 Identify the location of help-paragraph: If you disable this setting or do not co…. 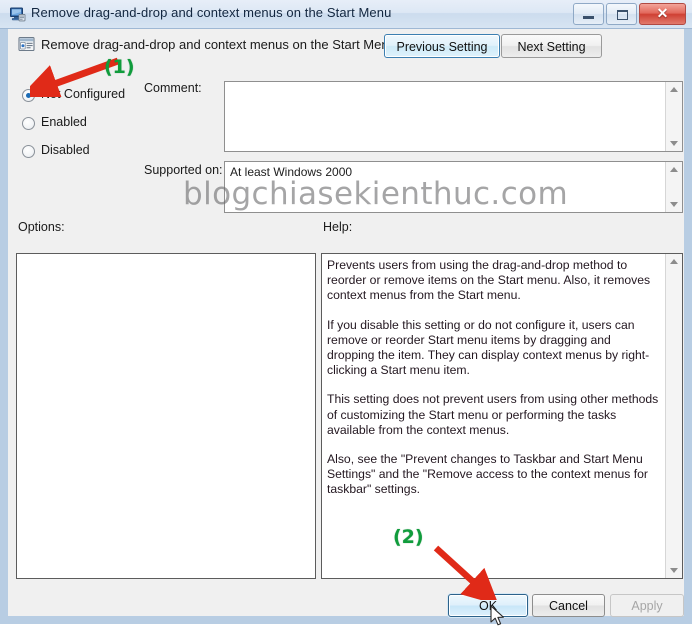
(488, 347).